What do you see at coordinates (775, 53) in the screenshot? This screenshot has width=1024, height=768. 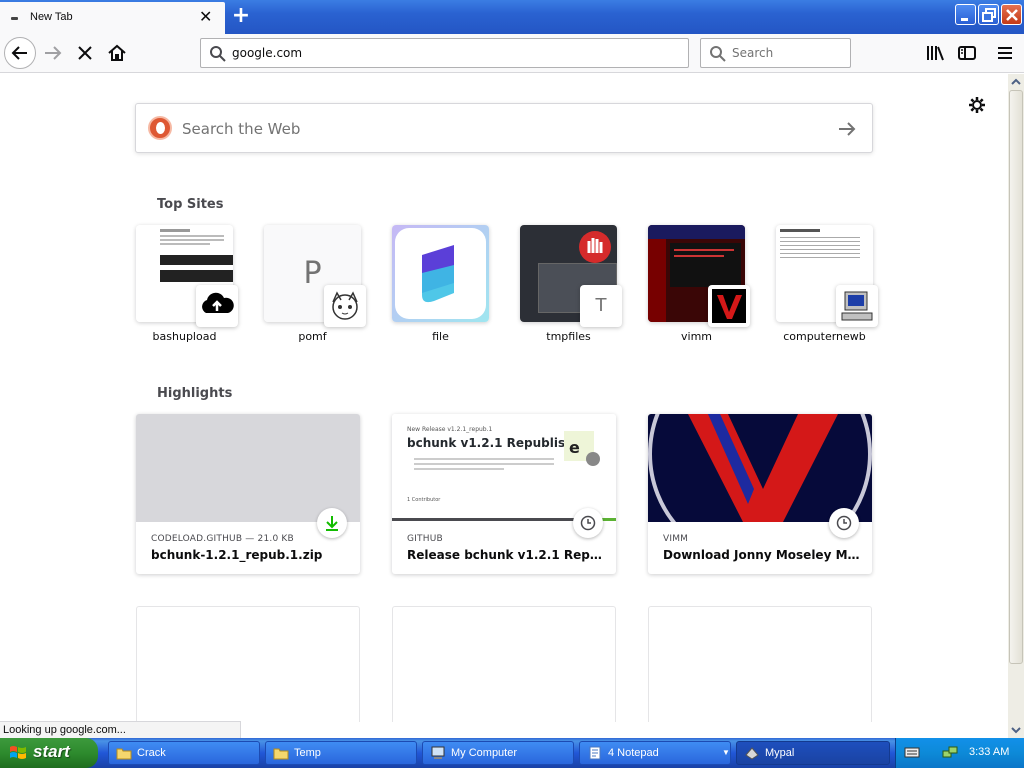 I see `search-box: Search` at bounding box center [775, 53].